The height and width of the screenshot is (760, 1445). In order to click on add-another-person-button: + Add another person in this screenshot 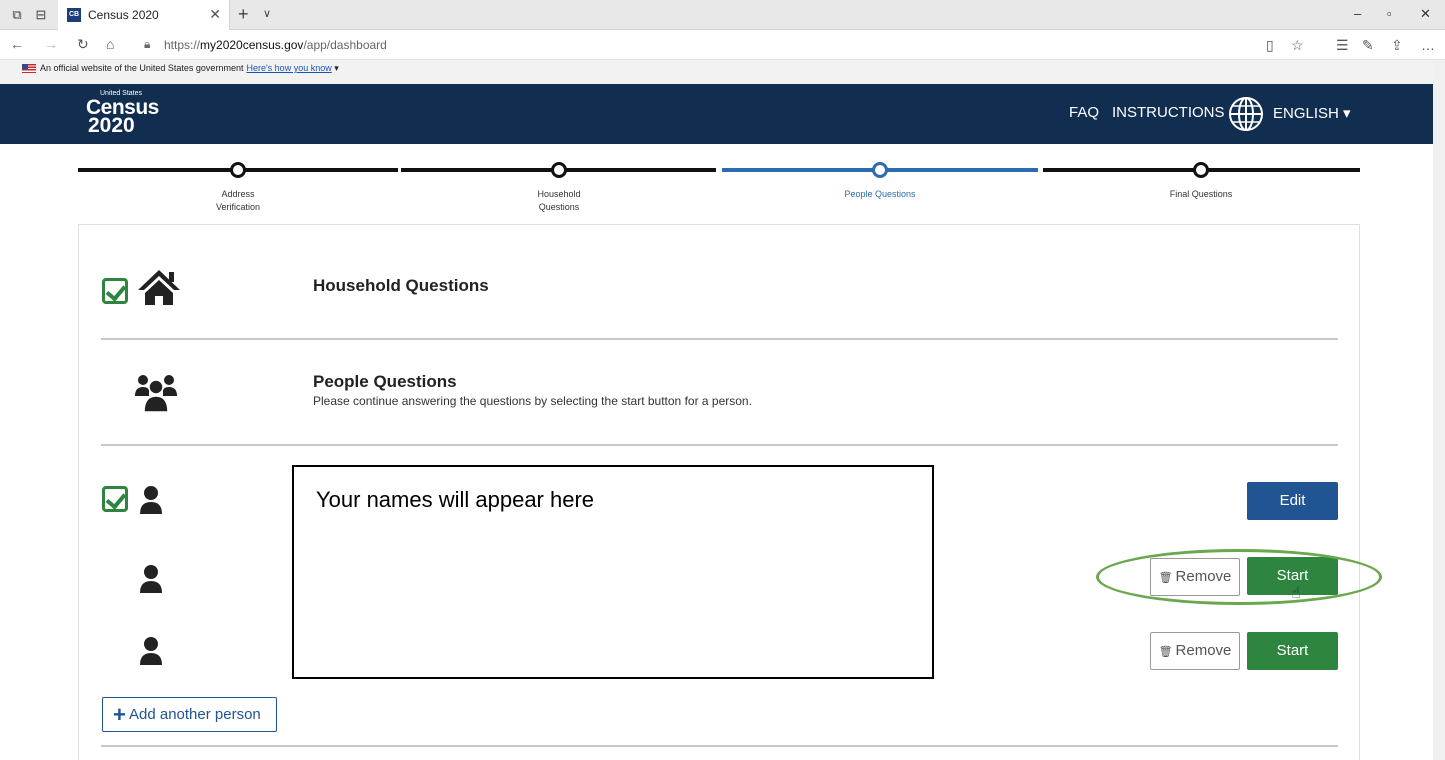, I will do `click(189, 714)`.